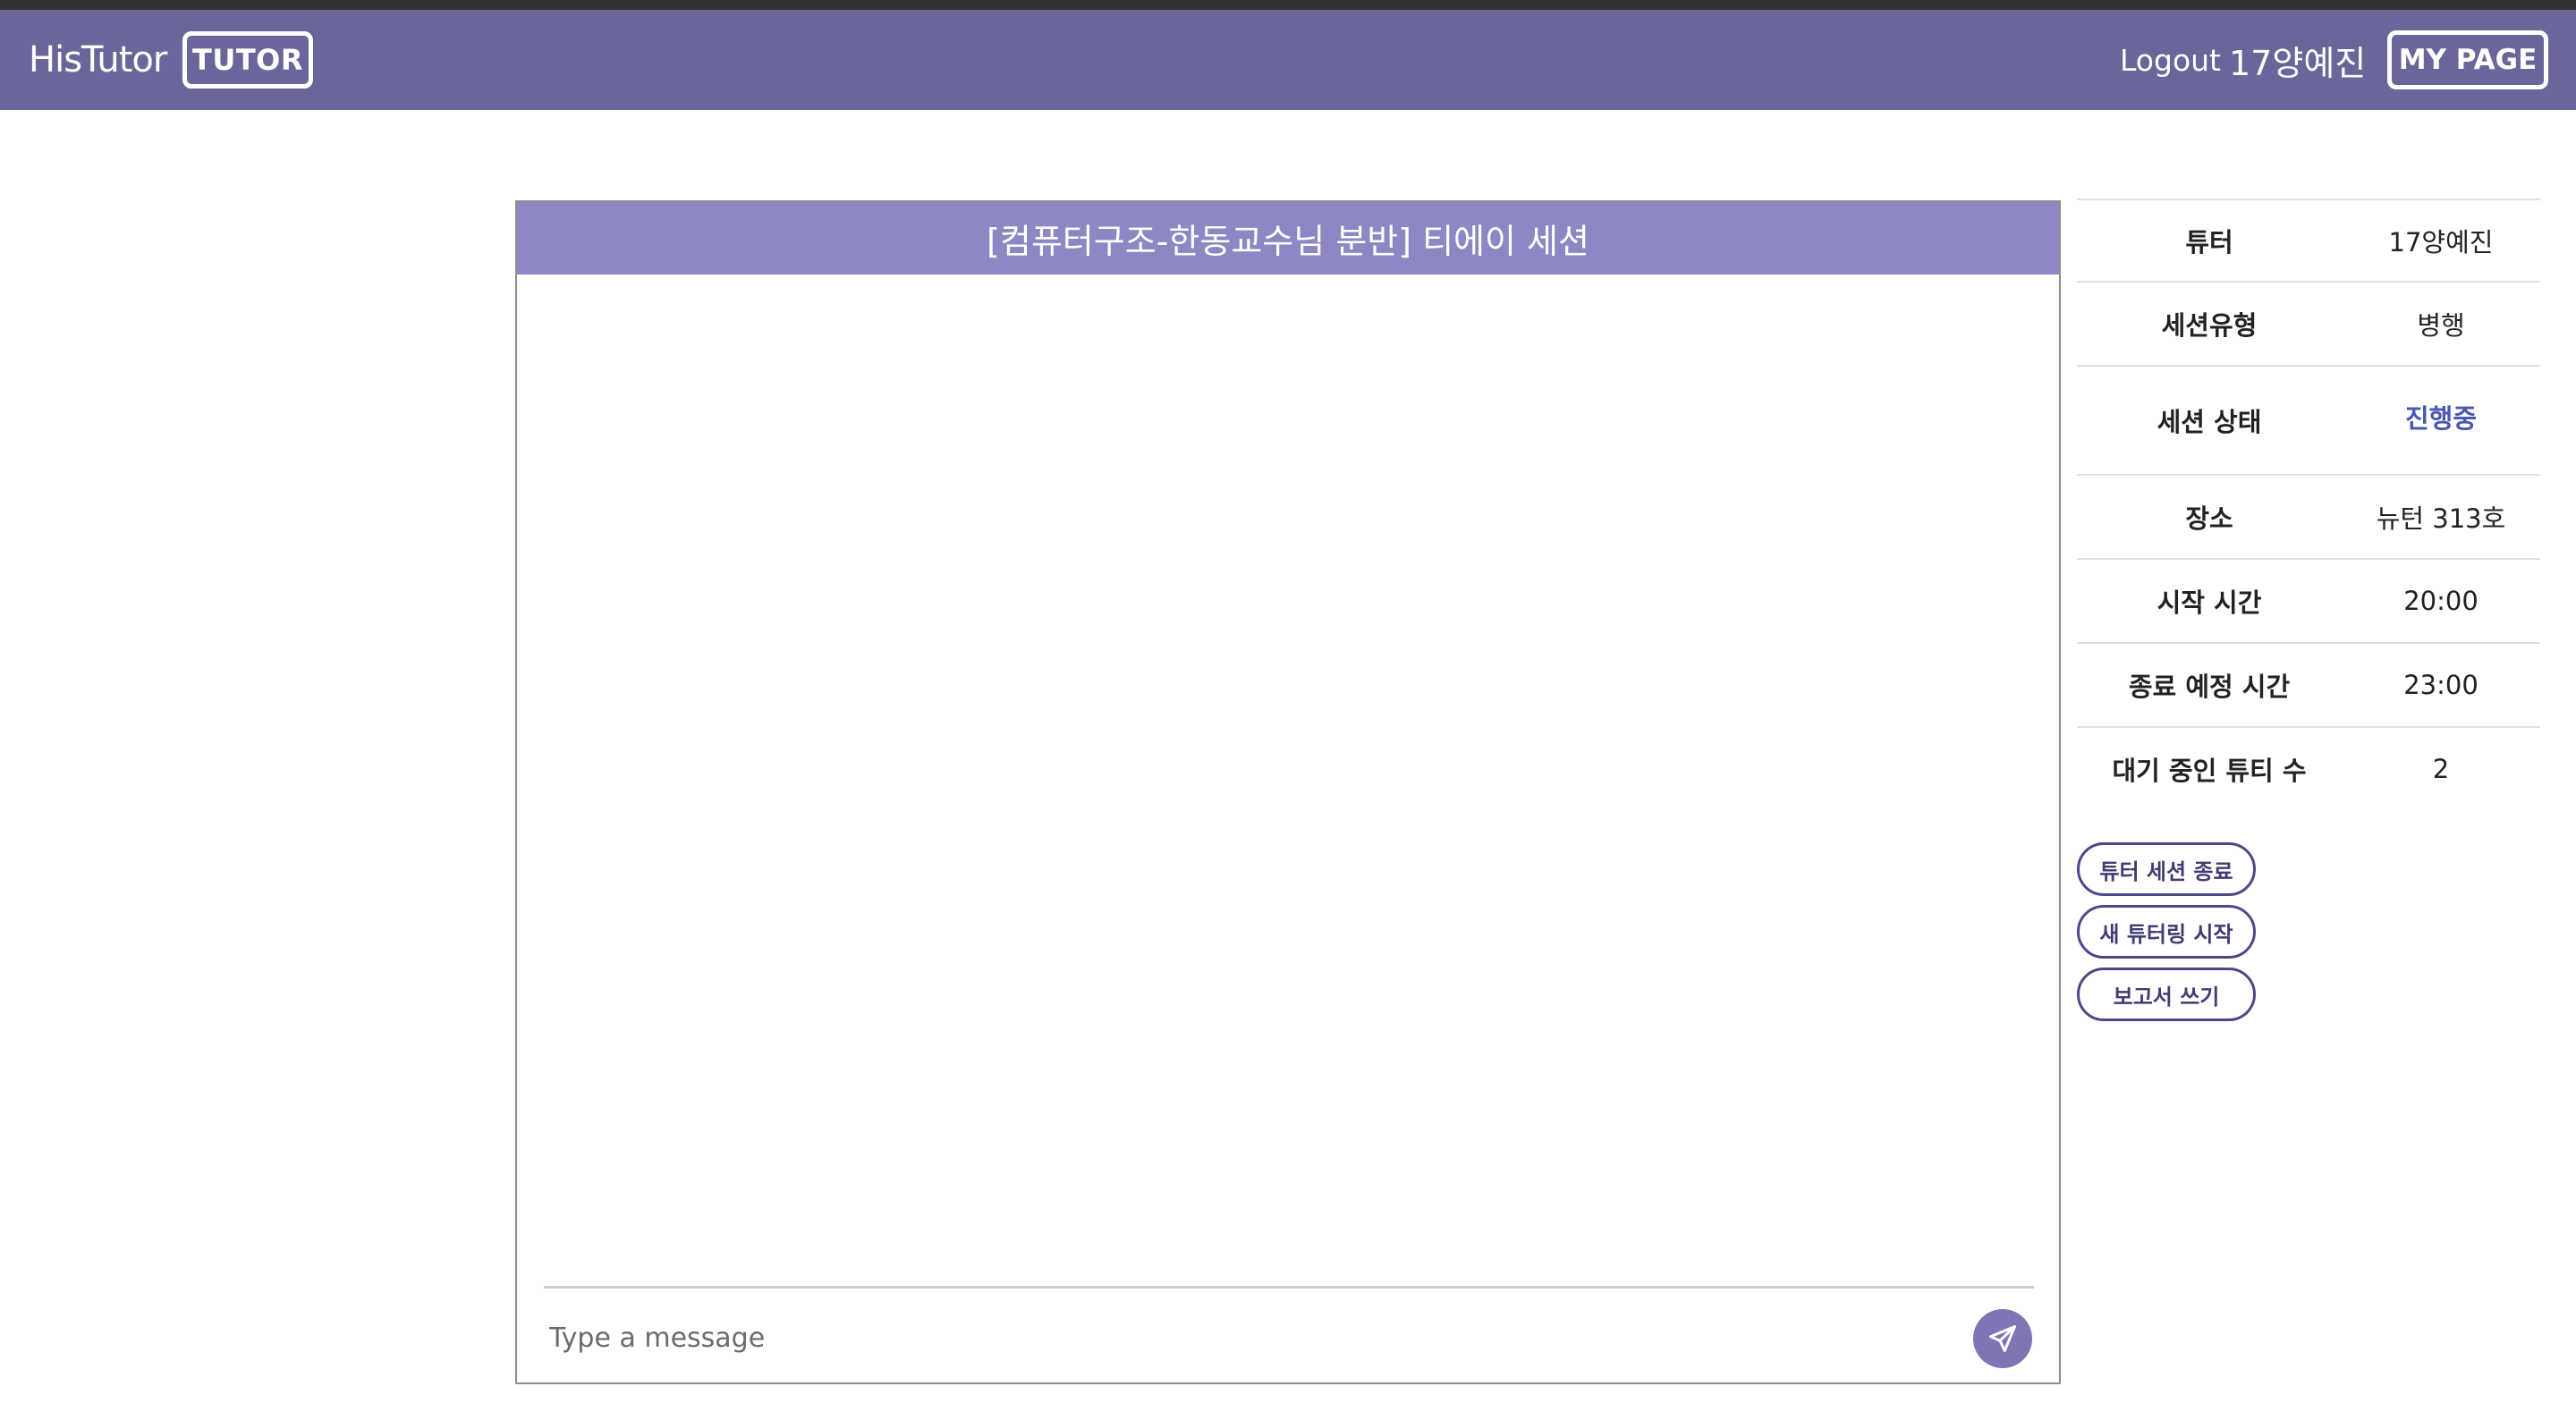 Image resolution: width=2576 pixels, height=1420 pixels. Describe the element at coordinates (2209, 518) in the screenshot. I see `info-label: 장소` at that location.